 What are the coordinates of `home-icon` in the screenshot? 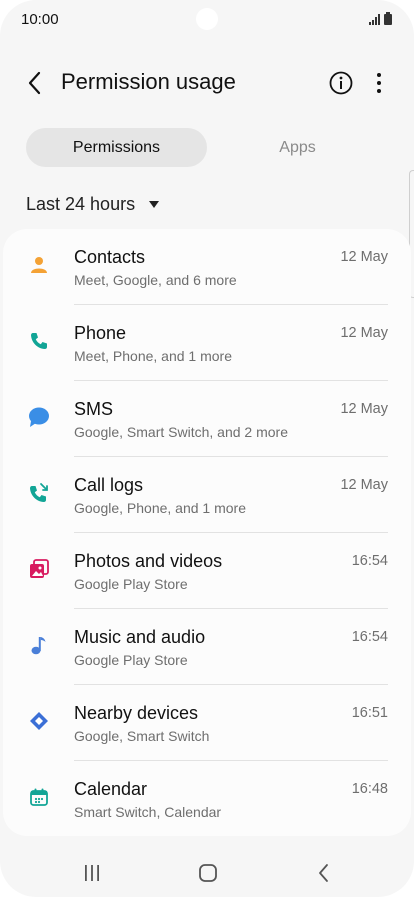 It's located at (208, 873).